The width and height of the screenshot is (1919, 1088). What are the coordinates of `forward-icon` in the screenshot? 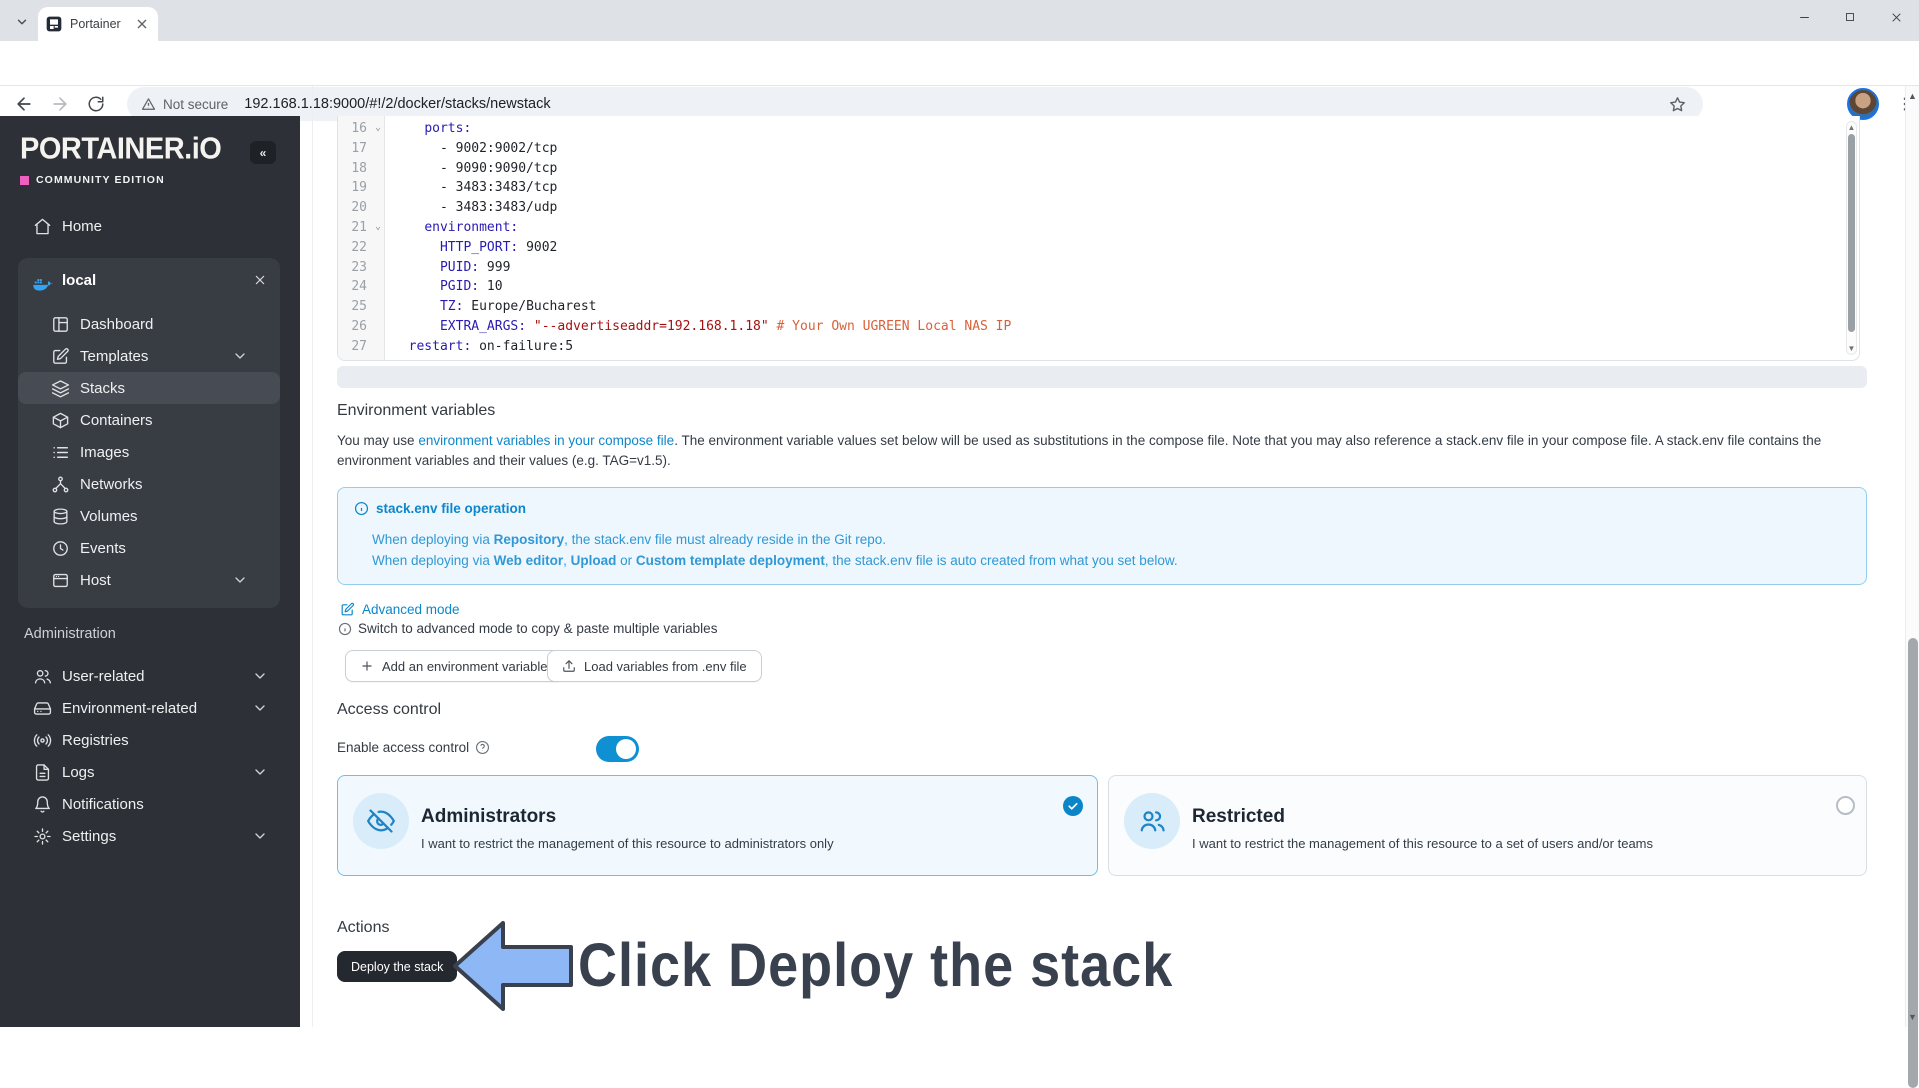 It's located at (60, 104).